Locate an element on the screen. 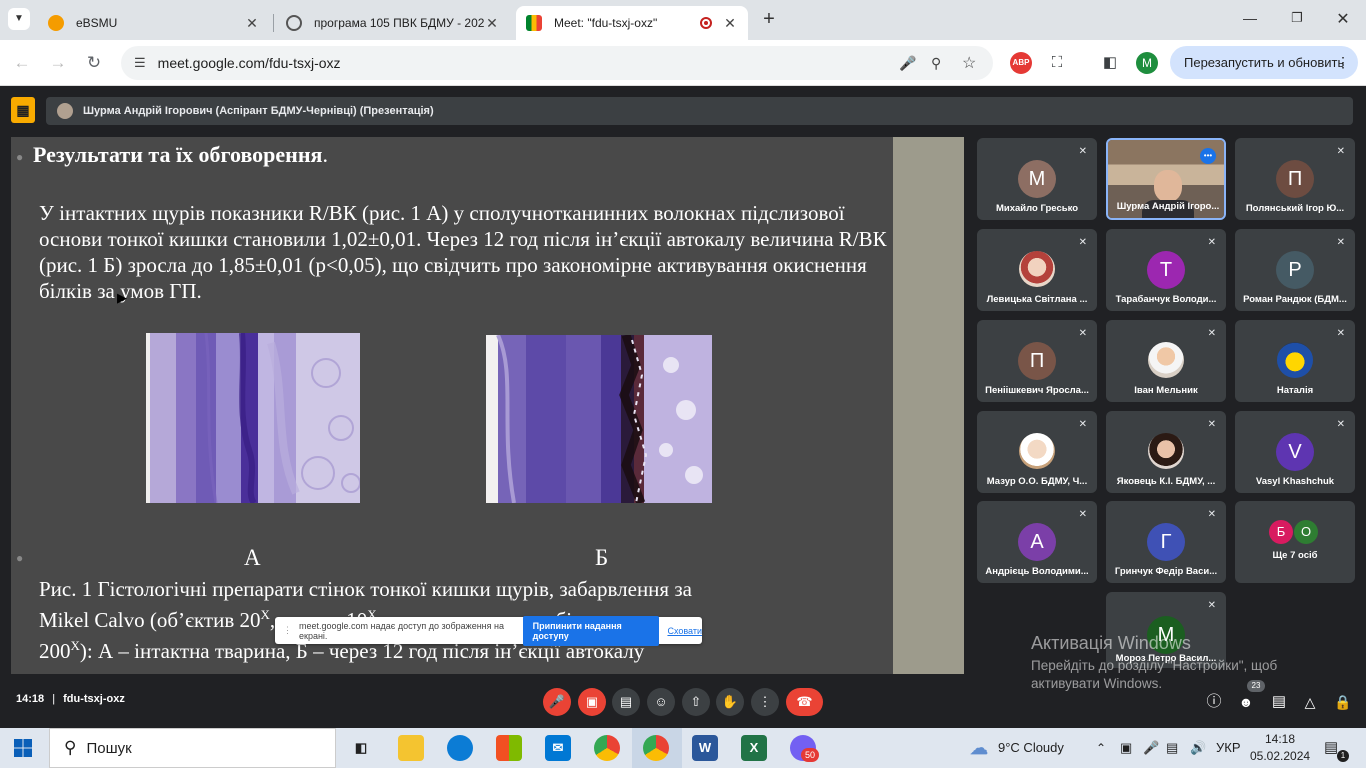  task-view-icon: ◧ is located at coordinates (361, 748).